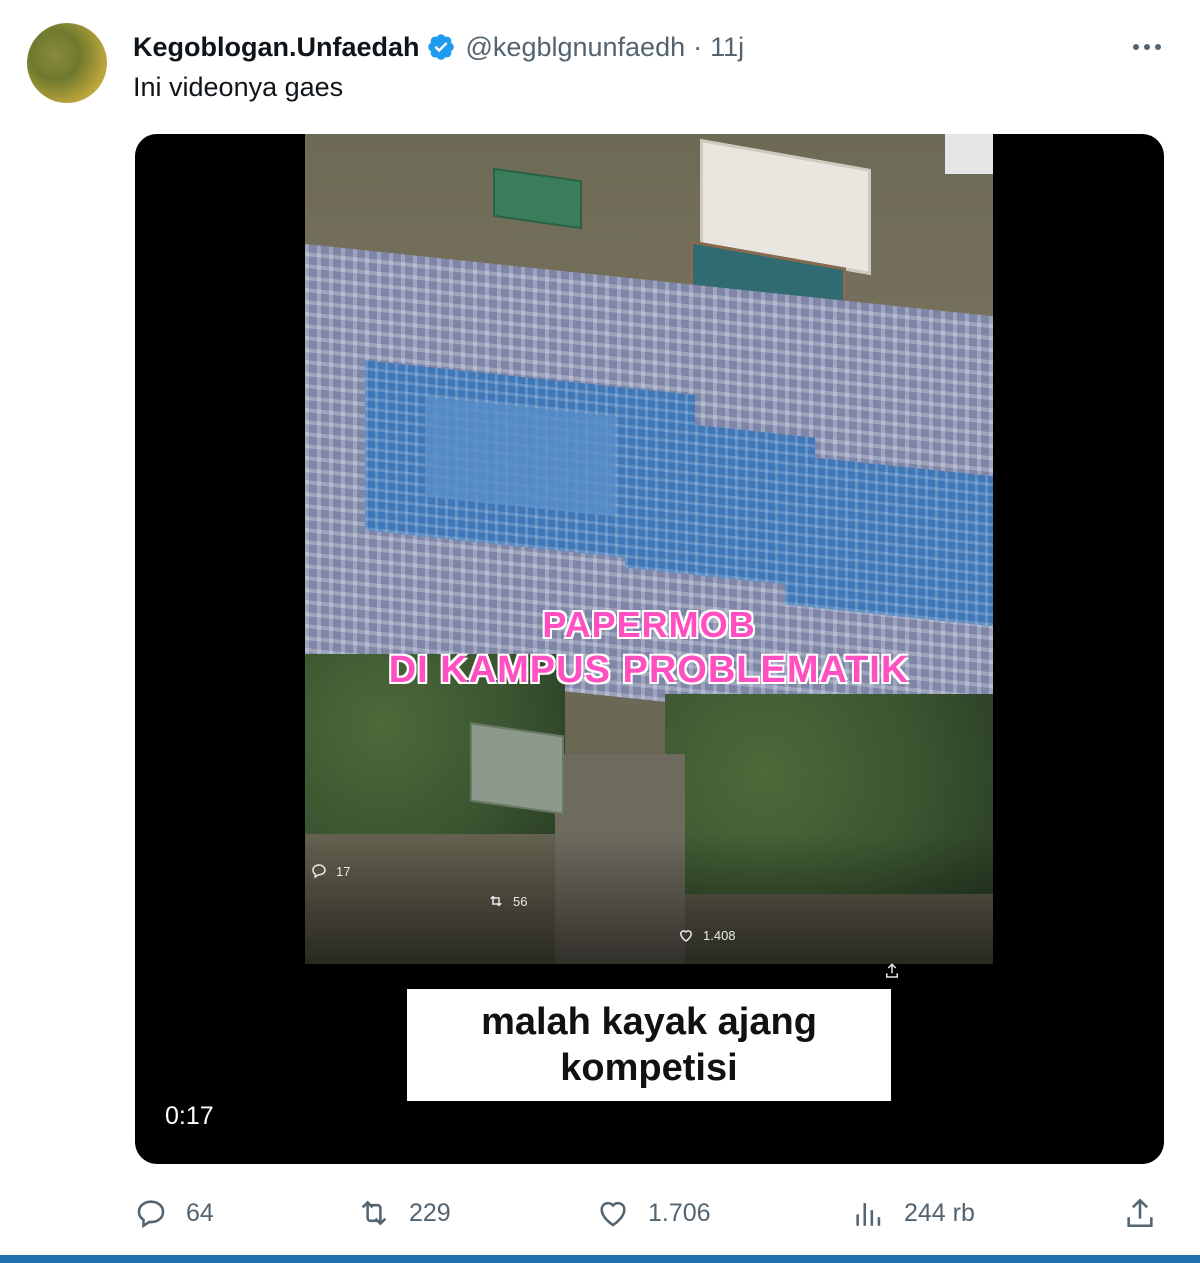 This screenshot has width=1200, height=1263. What do you see at coordinates (330, 871) in the screenshot?
I see `embedded-reply-stat: 17` at bounding box center [330, 871].